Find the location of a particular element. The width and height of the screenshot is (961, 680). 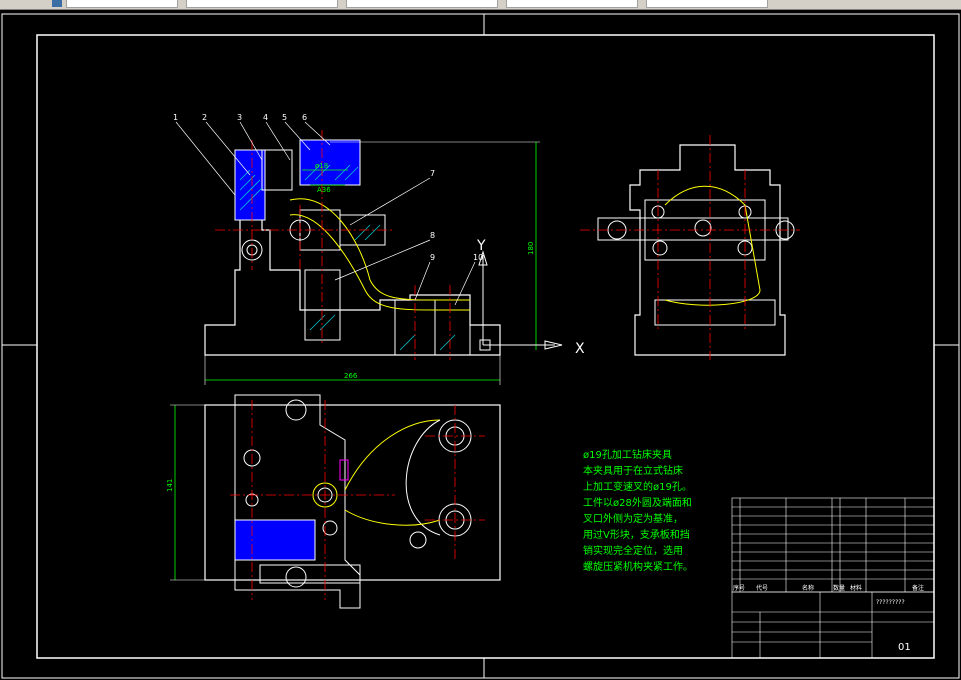

window-tab-bar is located at coordinates (480, 5).